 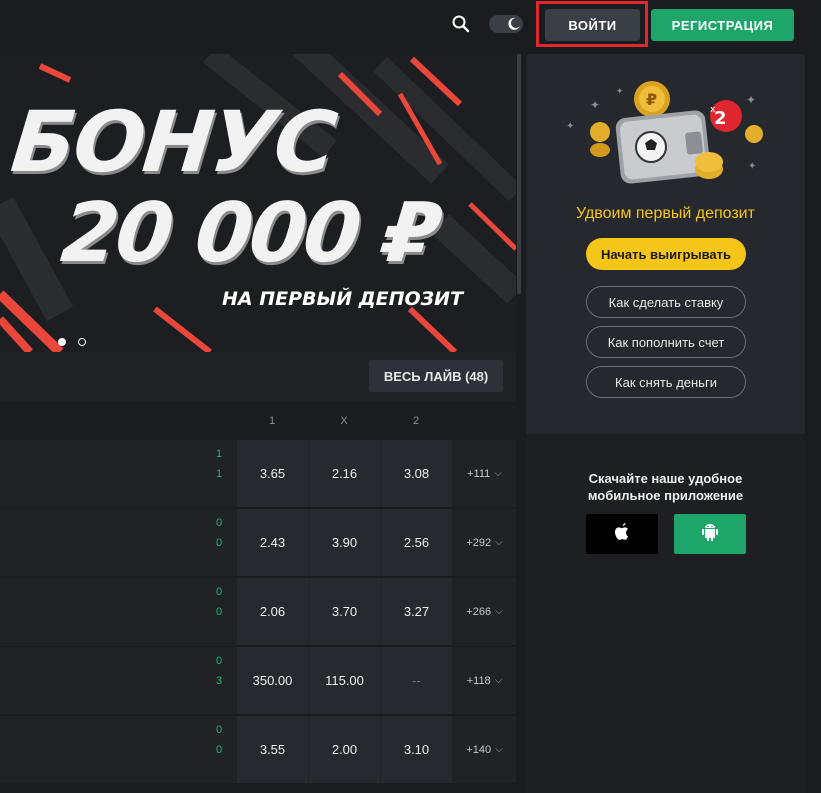 I want to click on odd-2: --, so click(x=416, y=680).